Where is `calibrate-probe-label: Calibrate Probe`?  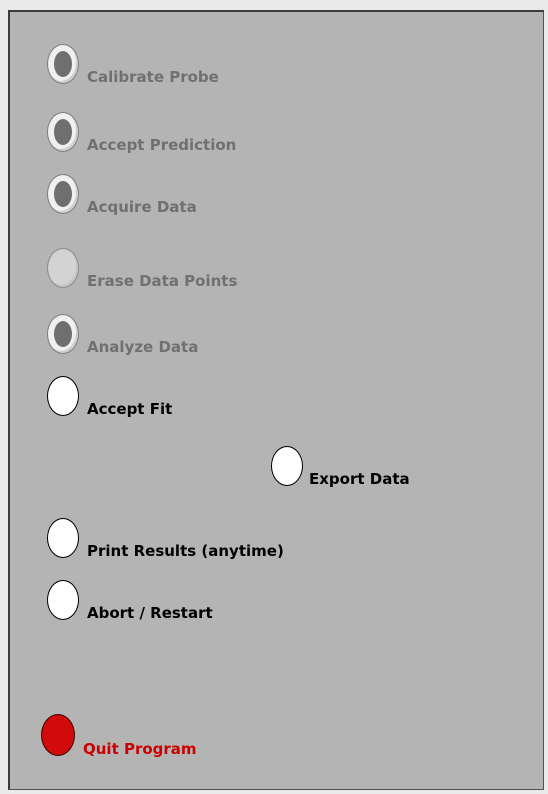
calibrate-probe-label: Calibrate Probe is located at coordinates (153, 77).